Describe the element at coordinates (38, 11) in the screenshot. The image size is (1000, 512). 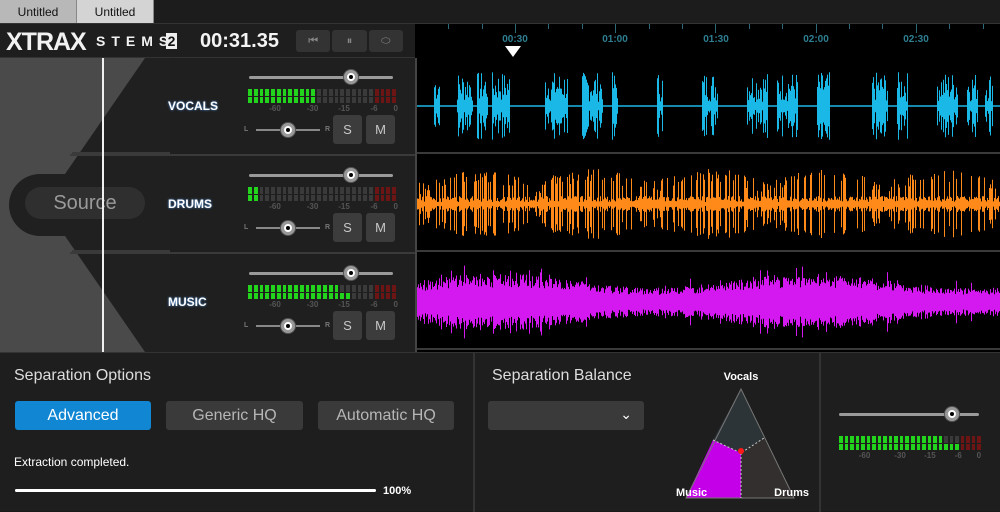
I see `tab-untitled-1: Untitled` at that location.